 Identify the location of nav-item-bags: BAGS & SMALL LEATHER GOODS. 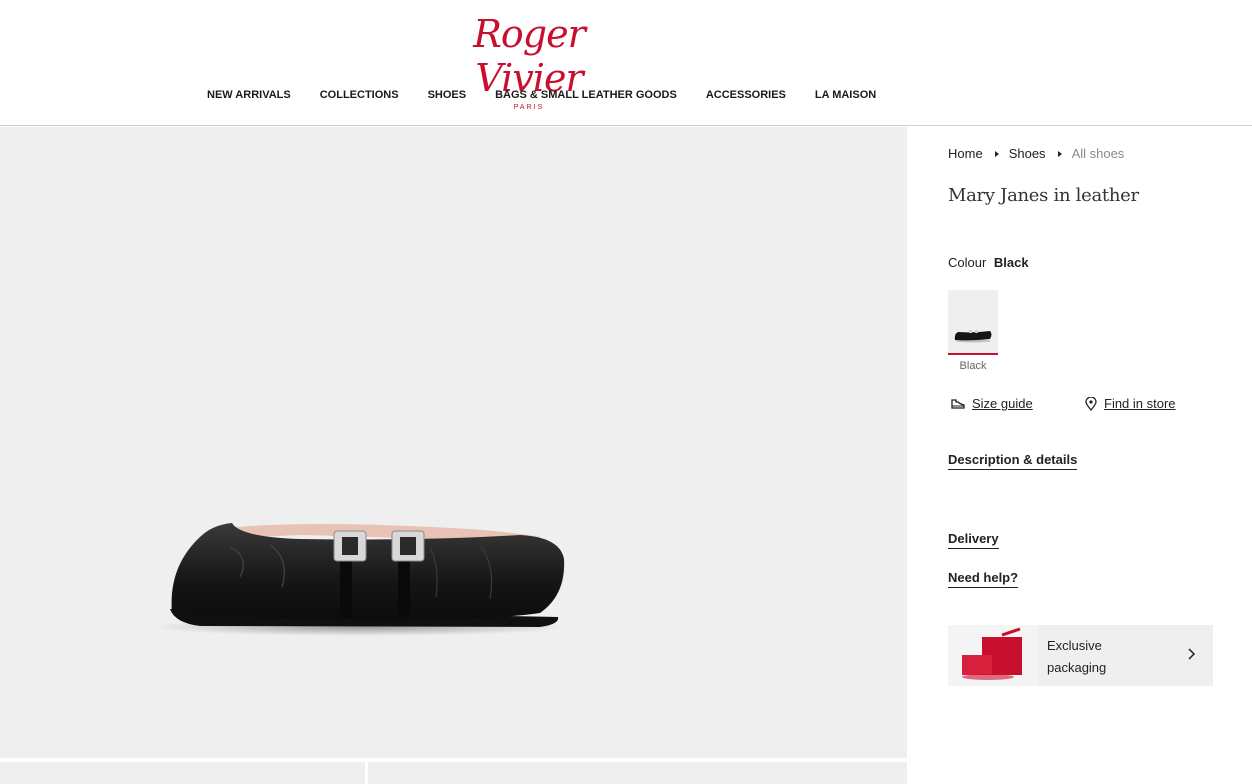
(586, 96).